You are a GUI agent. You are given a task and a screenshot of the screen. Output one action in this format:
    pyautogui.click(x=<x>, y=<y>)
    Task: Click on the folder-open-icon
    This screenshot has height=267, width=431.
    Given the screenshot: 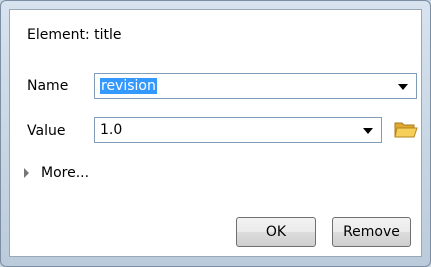 What is the action you would take?
    pyautogui.click(x=406, y=130)
    